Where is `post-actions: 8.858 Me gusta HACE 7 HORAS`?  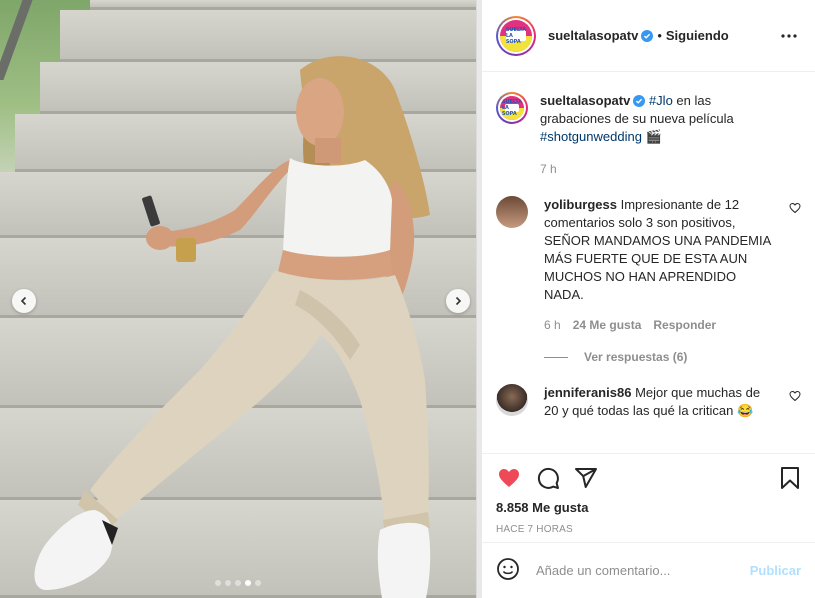 post-actions: 8.858 Me gusta HACE 7 HORAS is located at coordinates (648, 494).